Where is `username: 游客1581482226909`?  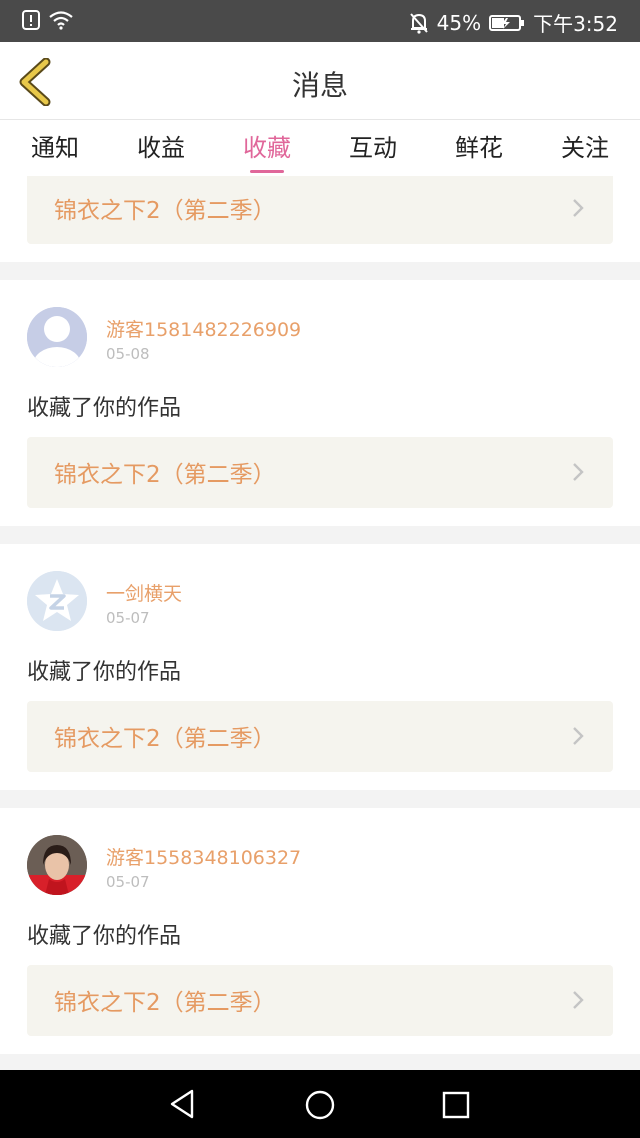 username: 游客1581482226909 is located at coordinates (203, 328).